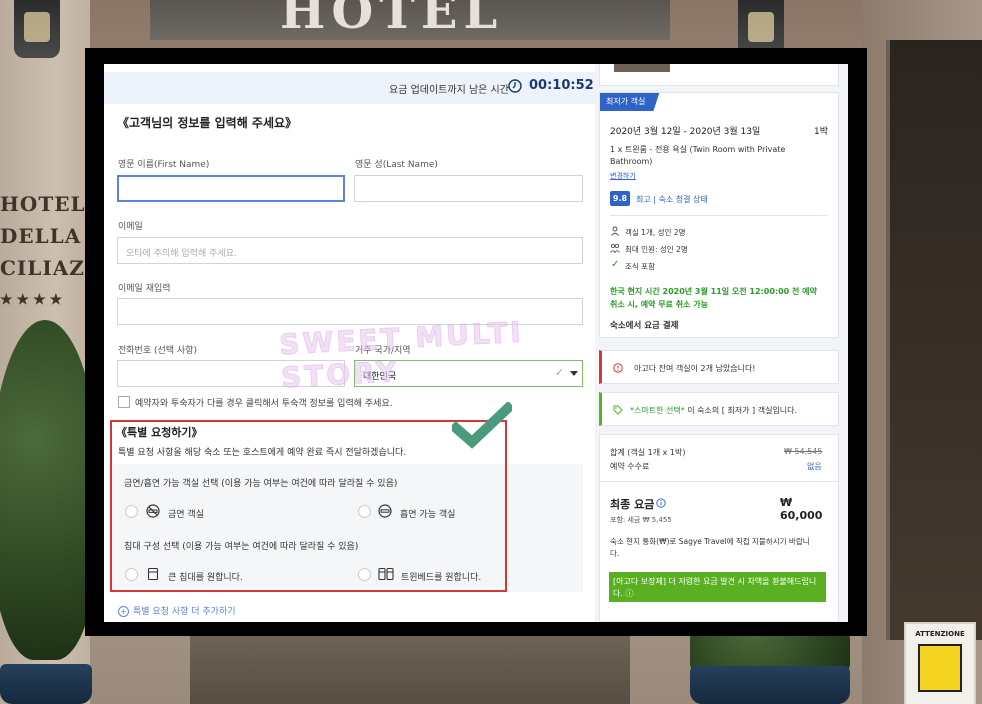 The width and height of the screenshot is (982, 704). I want to click on plus-icon: +, so click(123, 611).